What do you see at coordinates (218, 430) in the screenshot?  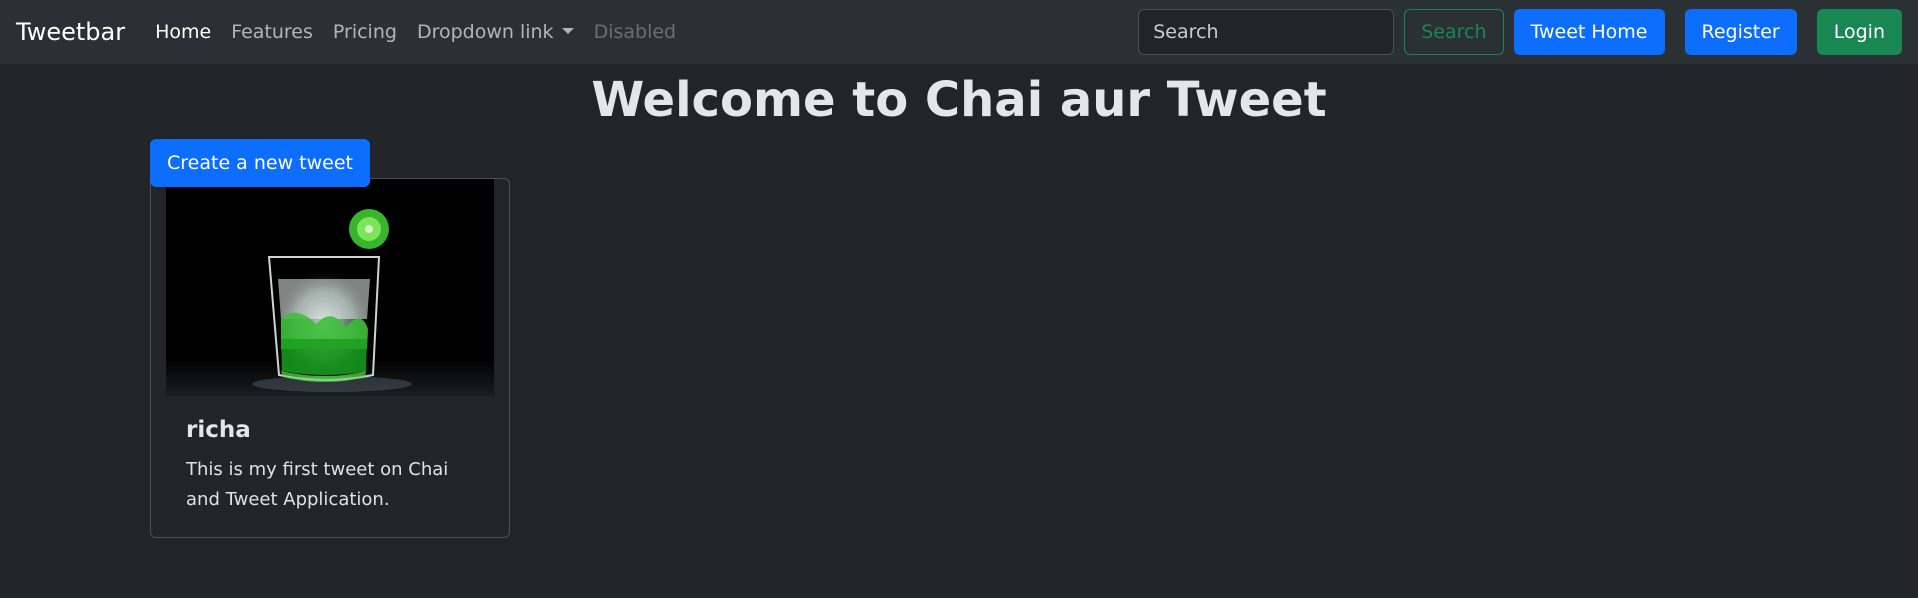 I see `tweet-username: richa` at bounding box center [218, 430].